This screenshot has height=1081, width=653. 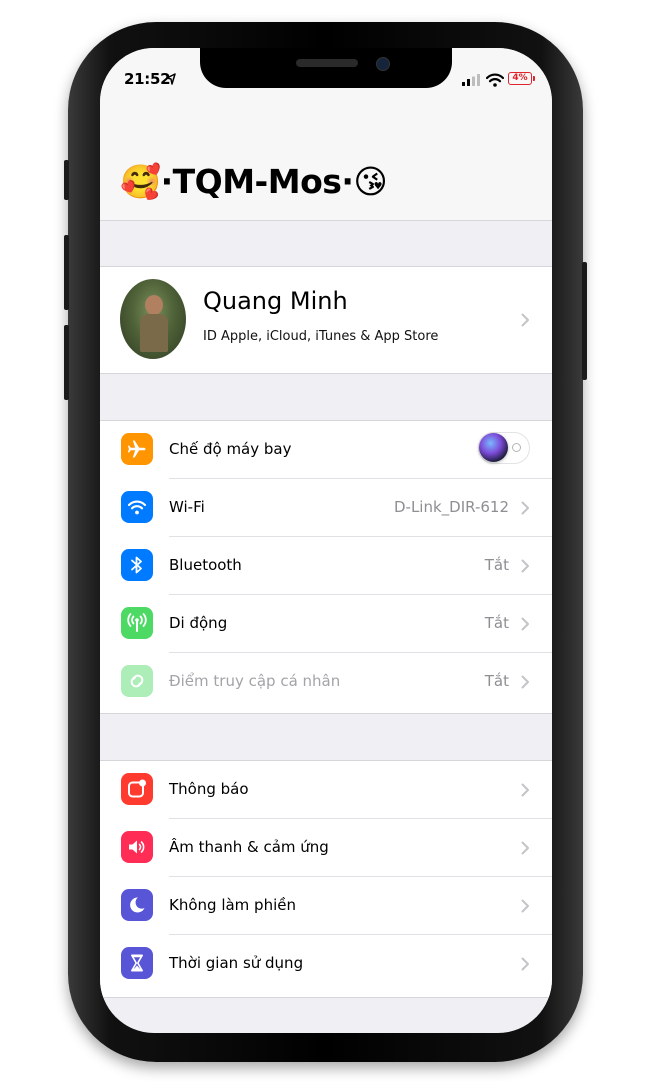 I want to click on airplane-mode-toggle, so click(x=504, y=448).